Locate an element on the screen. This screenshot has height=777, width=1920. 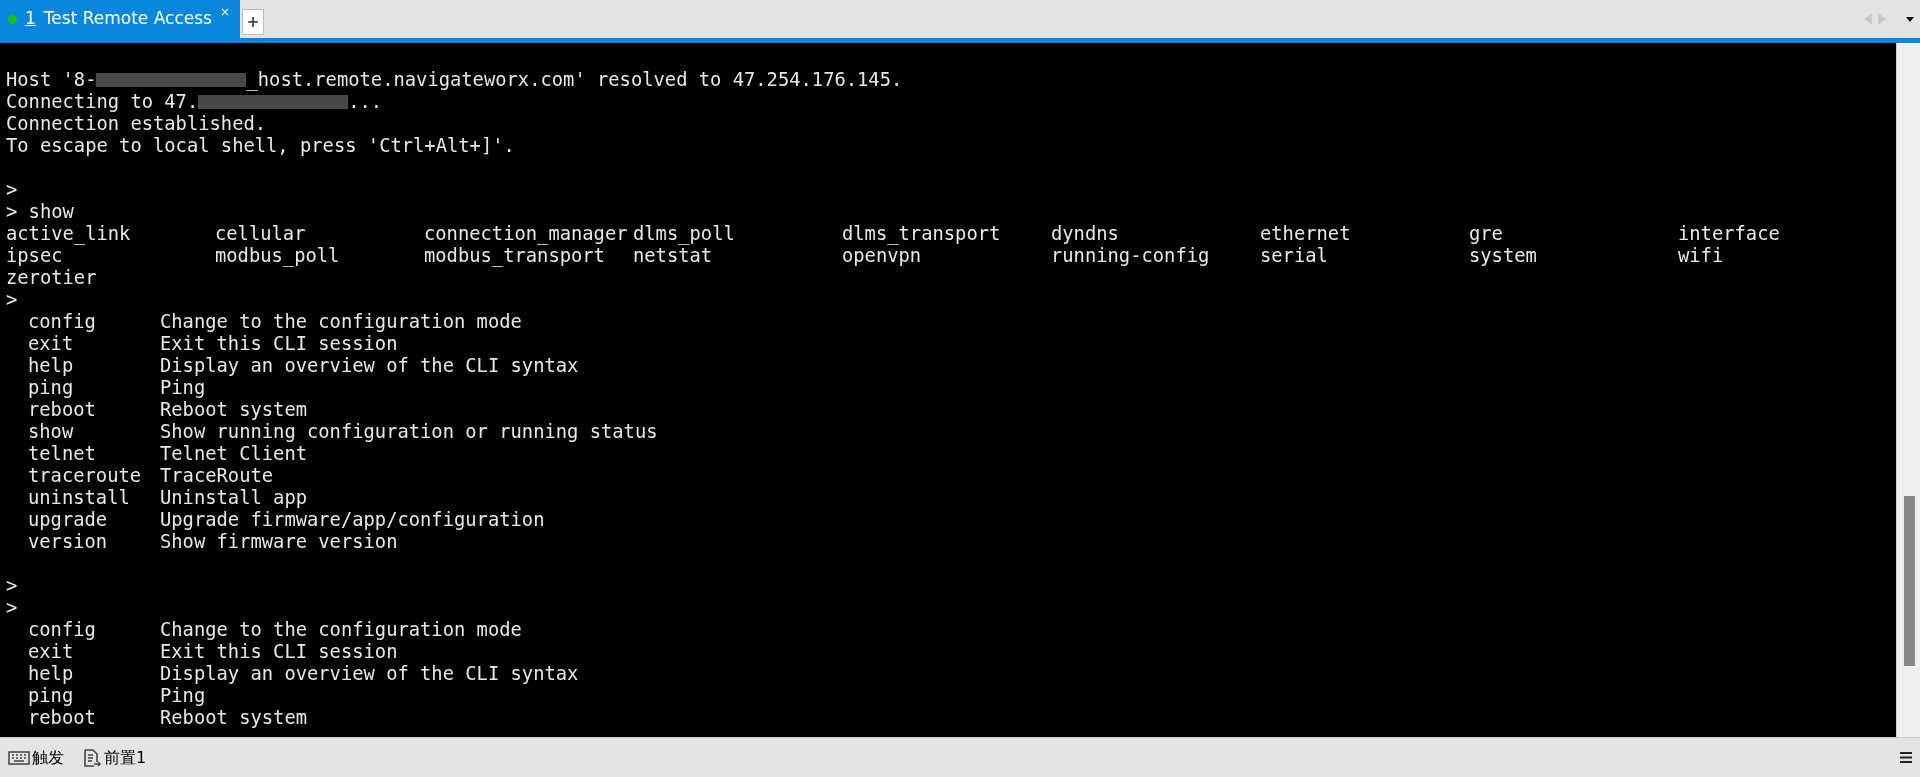
command-name: traceroute is located at coordinates (85, 476).